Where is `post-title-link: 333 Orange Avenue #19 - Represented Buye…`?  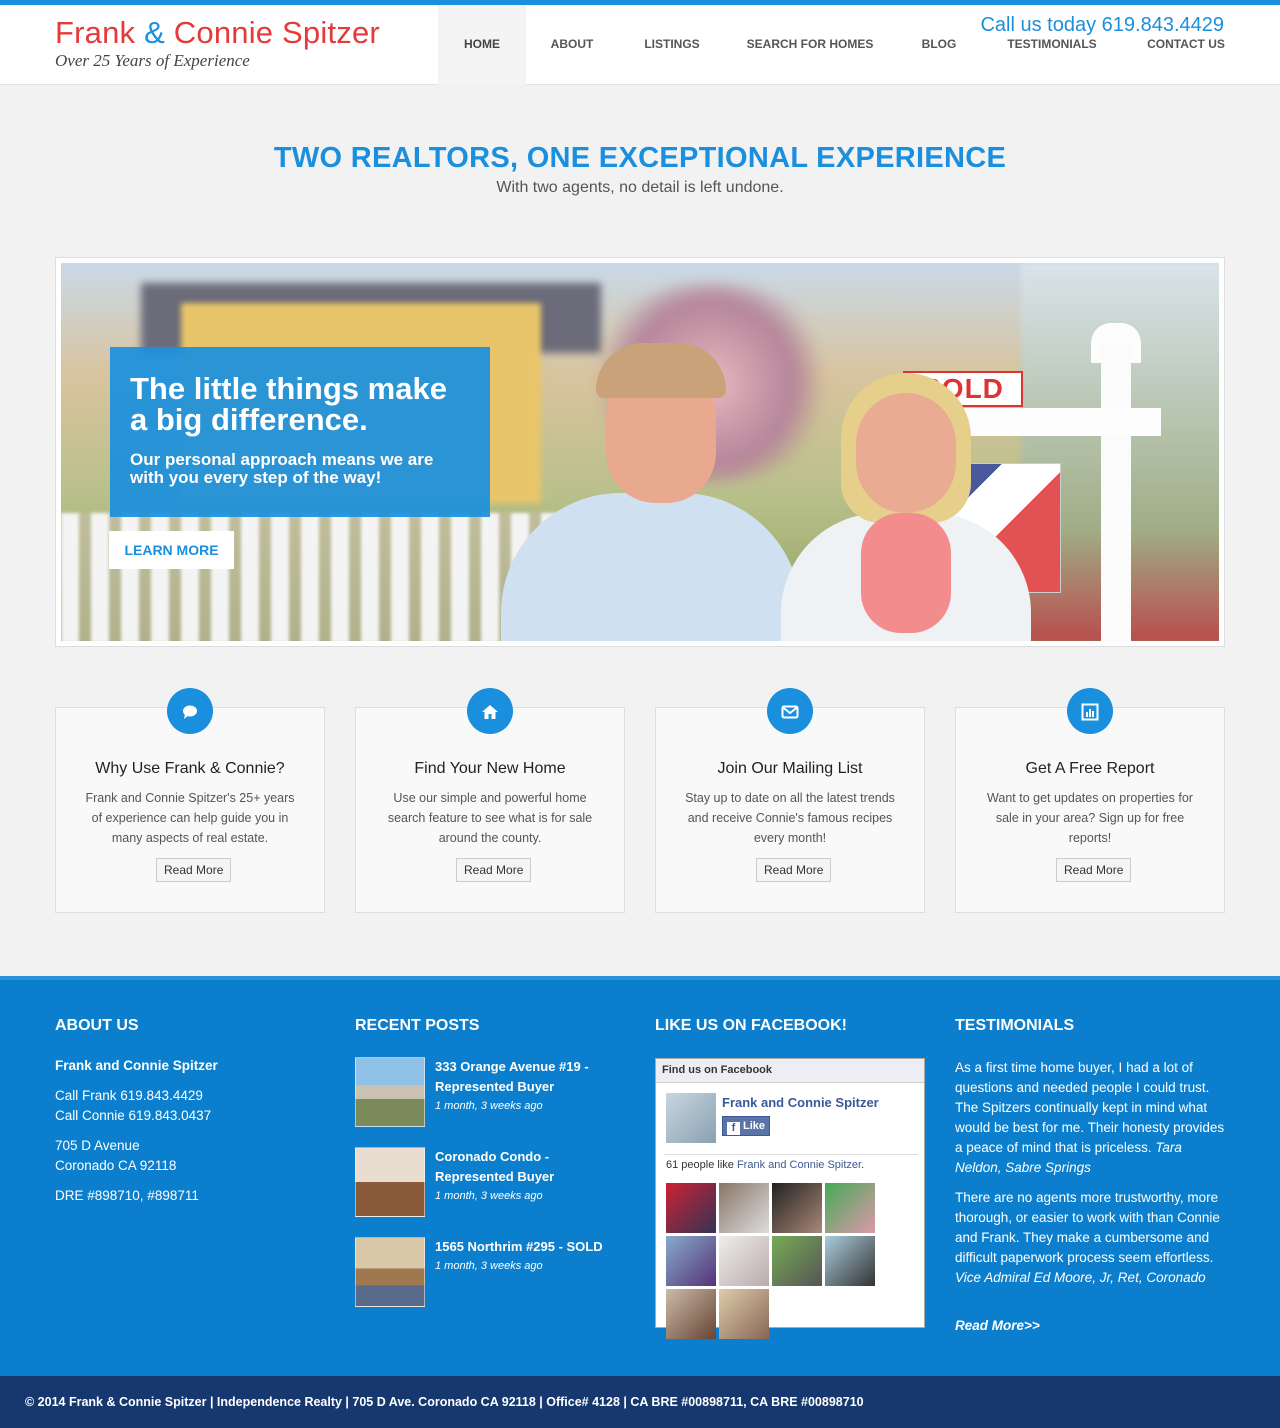 post-title-link: 333 Orange Avenue #19 - Represented Buye… is located at coordinates (530, 1077).